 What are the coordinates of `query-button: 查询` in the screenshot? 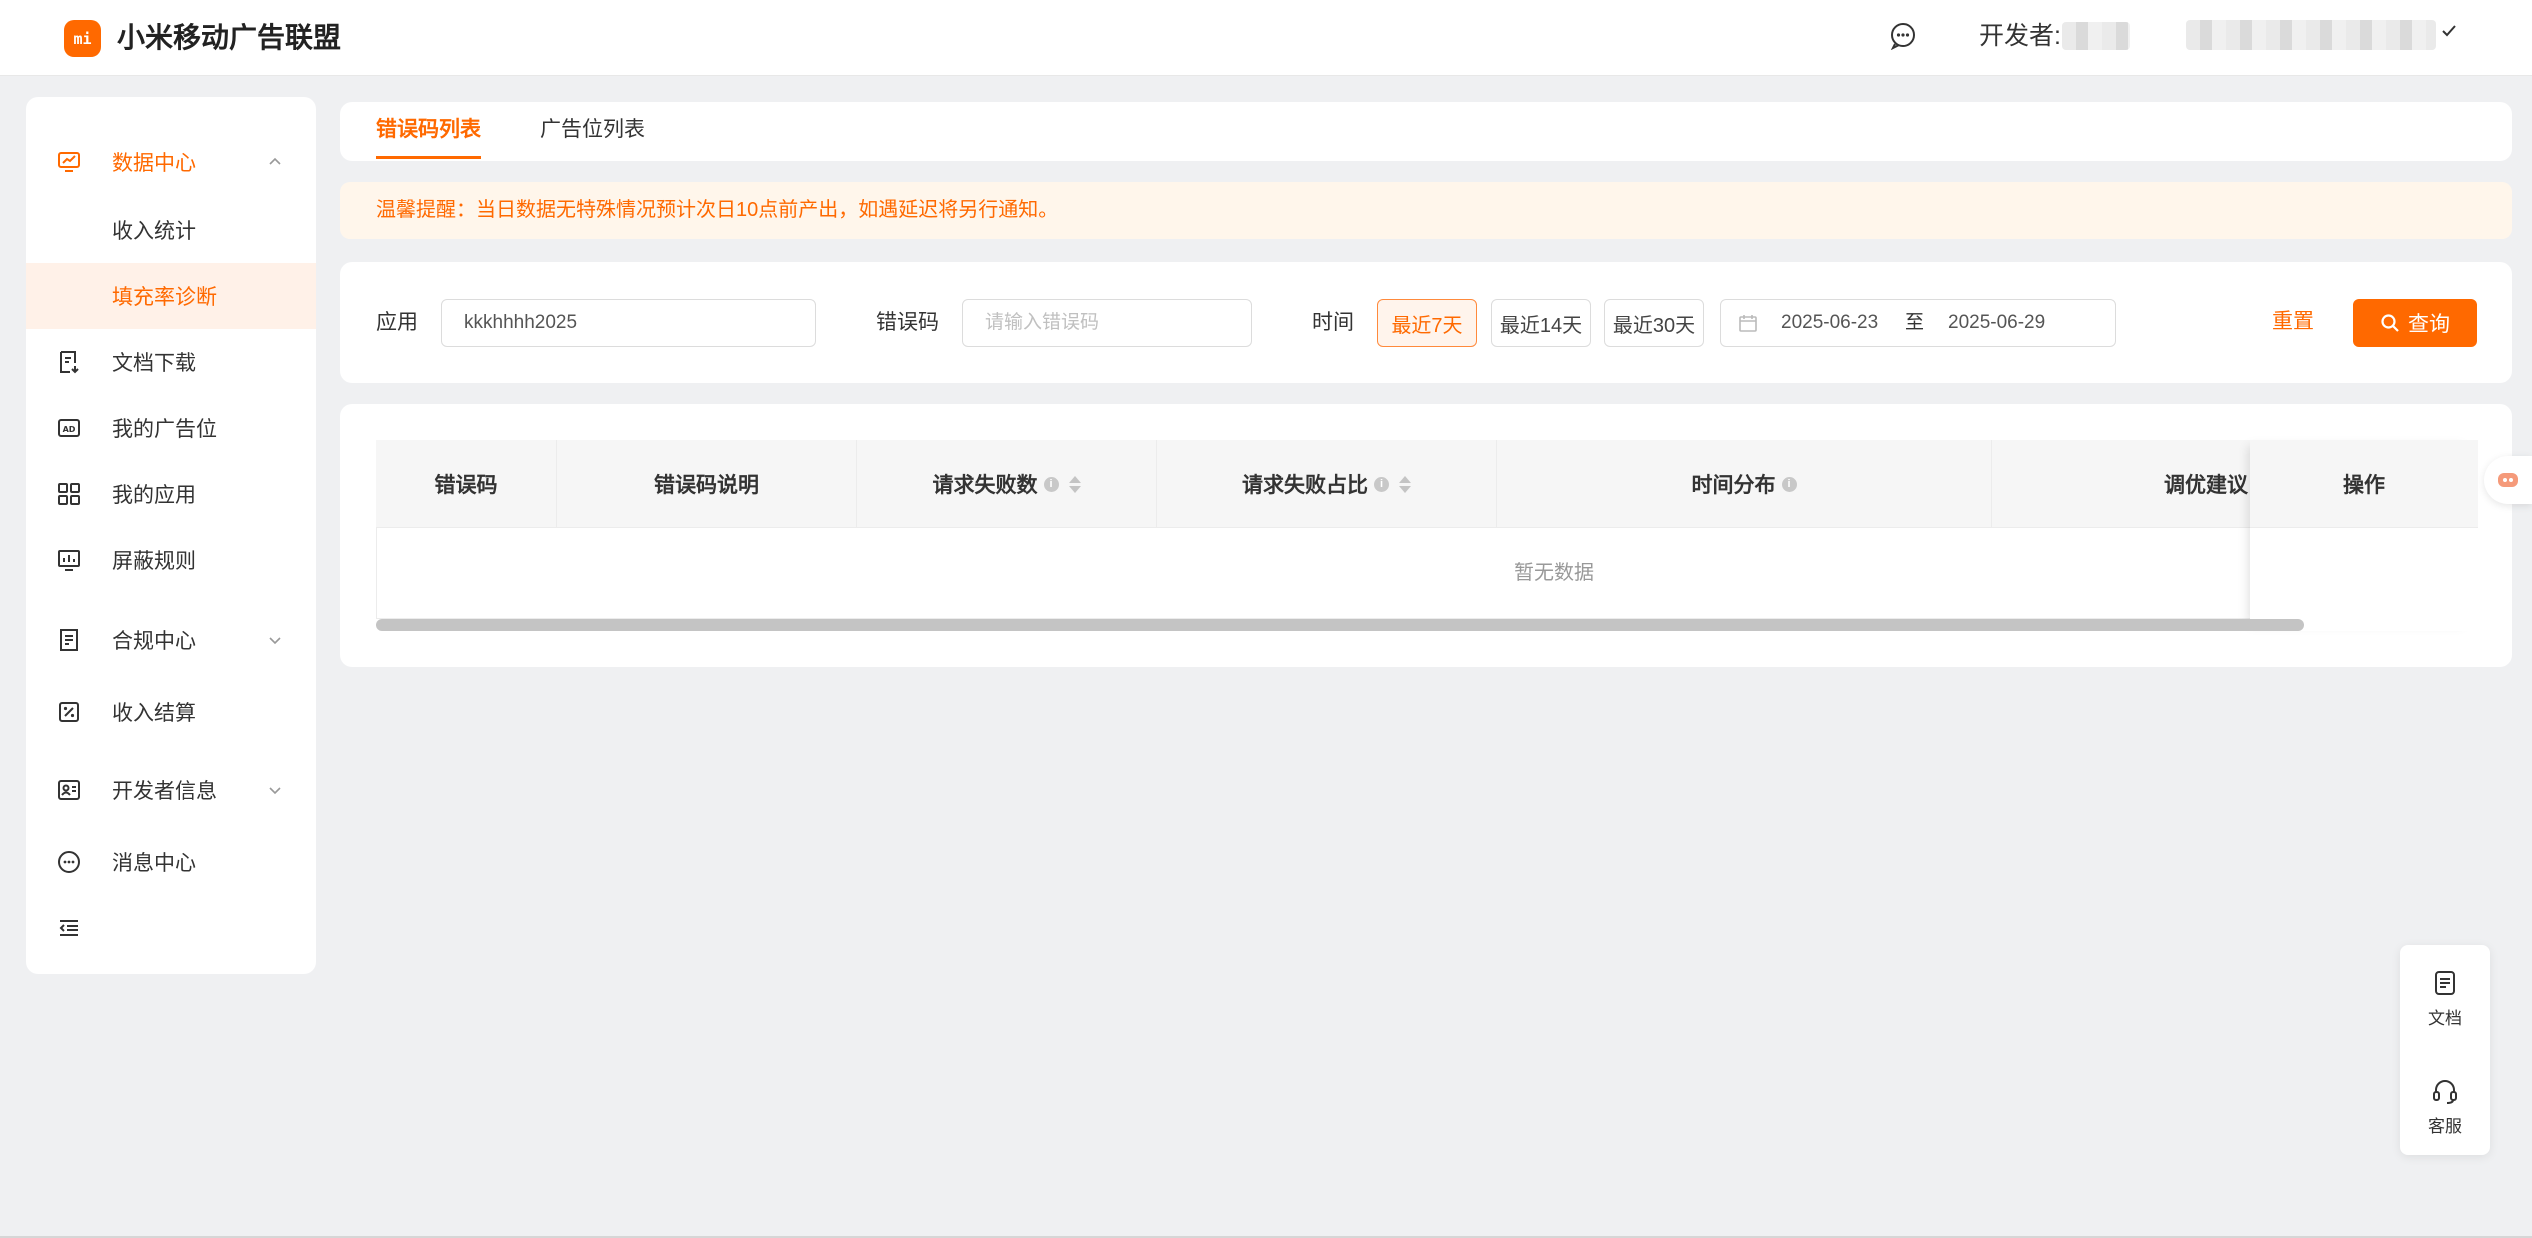 It's located at (2415, 323).